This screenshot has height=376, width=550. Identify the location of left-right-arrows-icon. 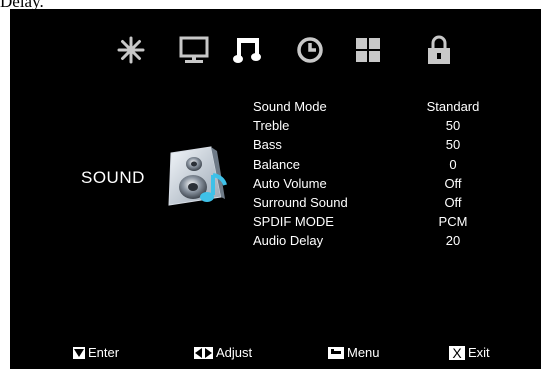
(203, 352).